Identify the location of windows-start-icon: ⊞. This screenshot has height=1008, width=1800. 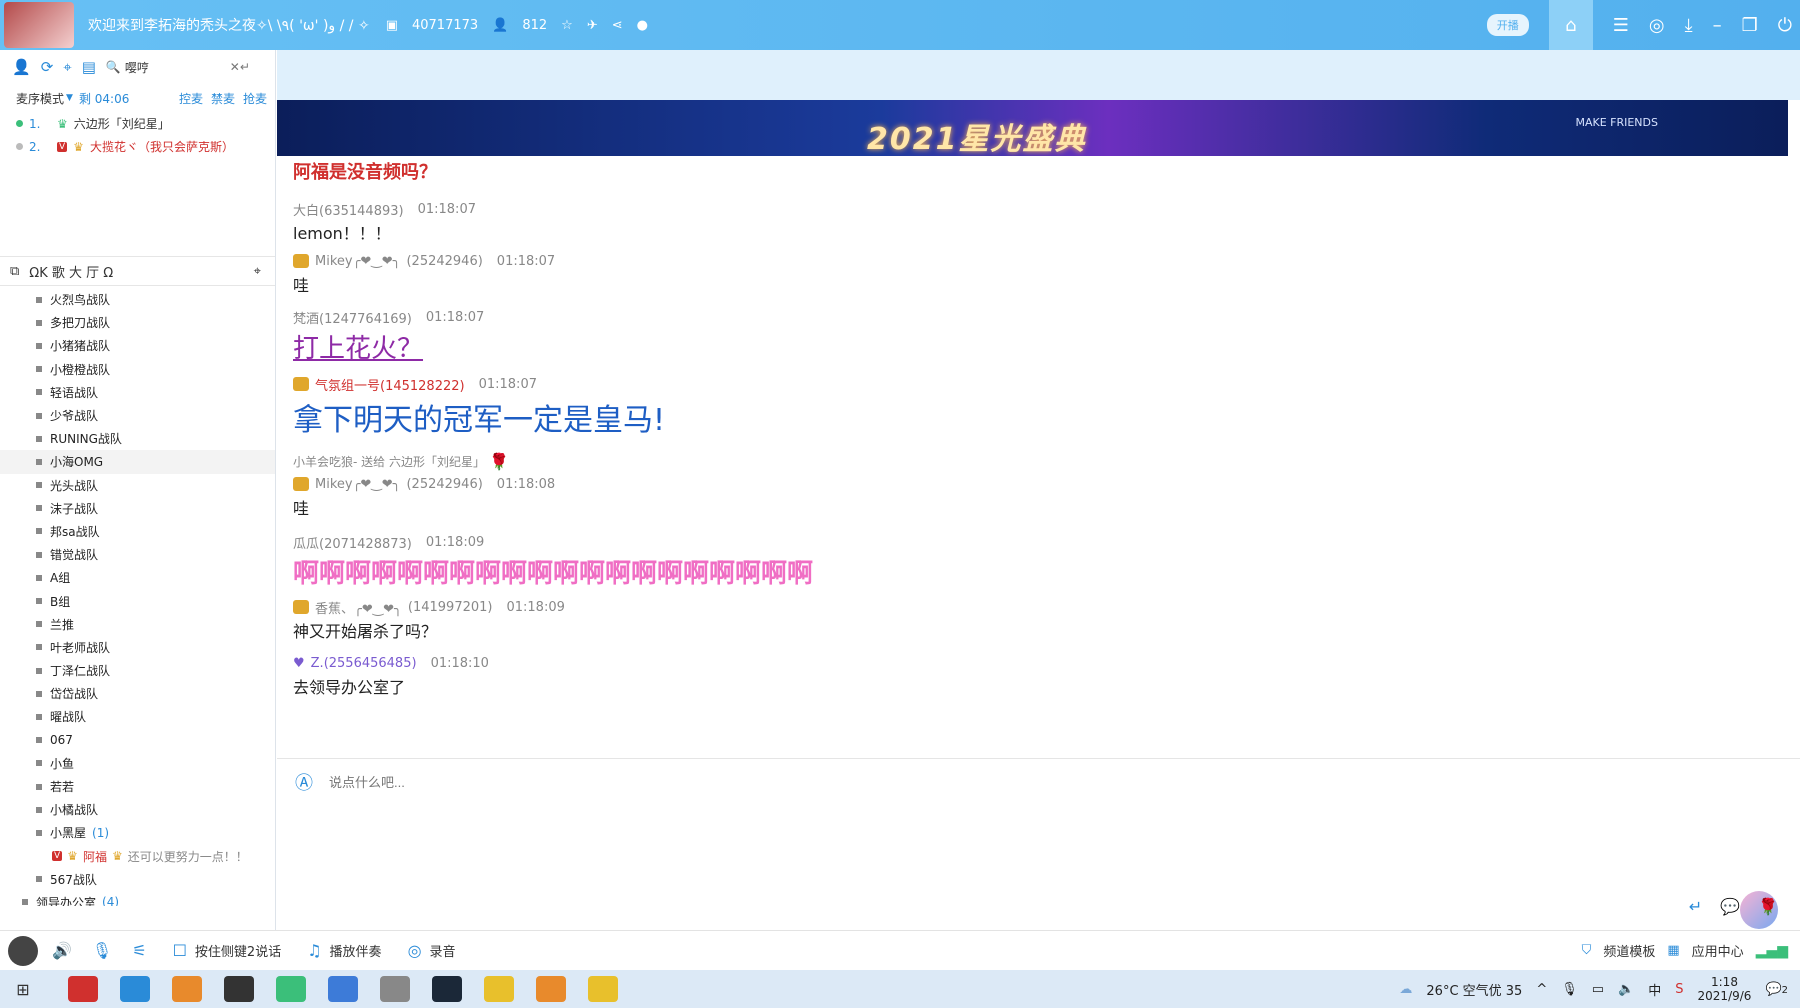
(23, 989).